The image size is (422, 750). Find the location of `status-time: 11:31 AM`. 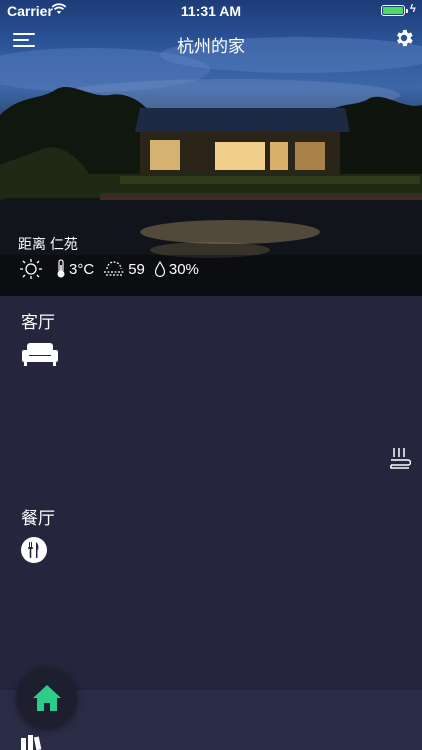

status-time: 11:31 AM is located at coordinates (211, 11).